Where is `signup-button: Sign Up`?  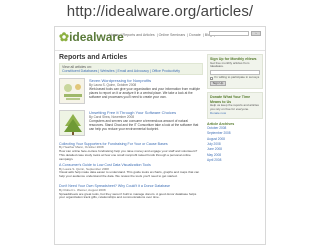 signup-button: Sign Up is located at coordinates (218, 83).